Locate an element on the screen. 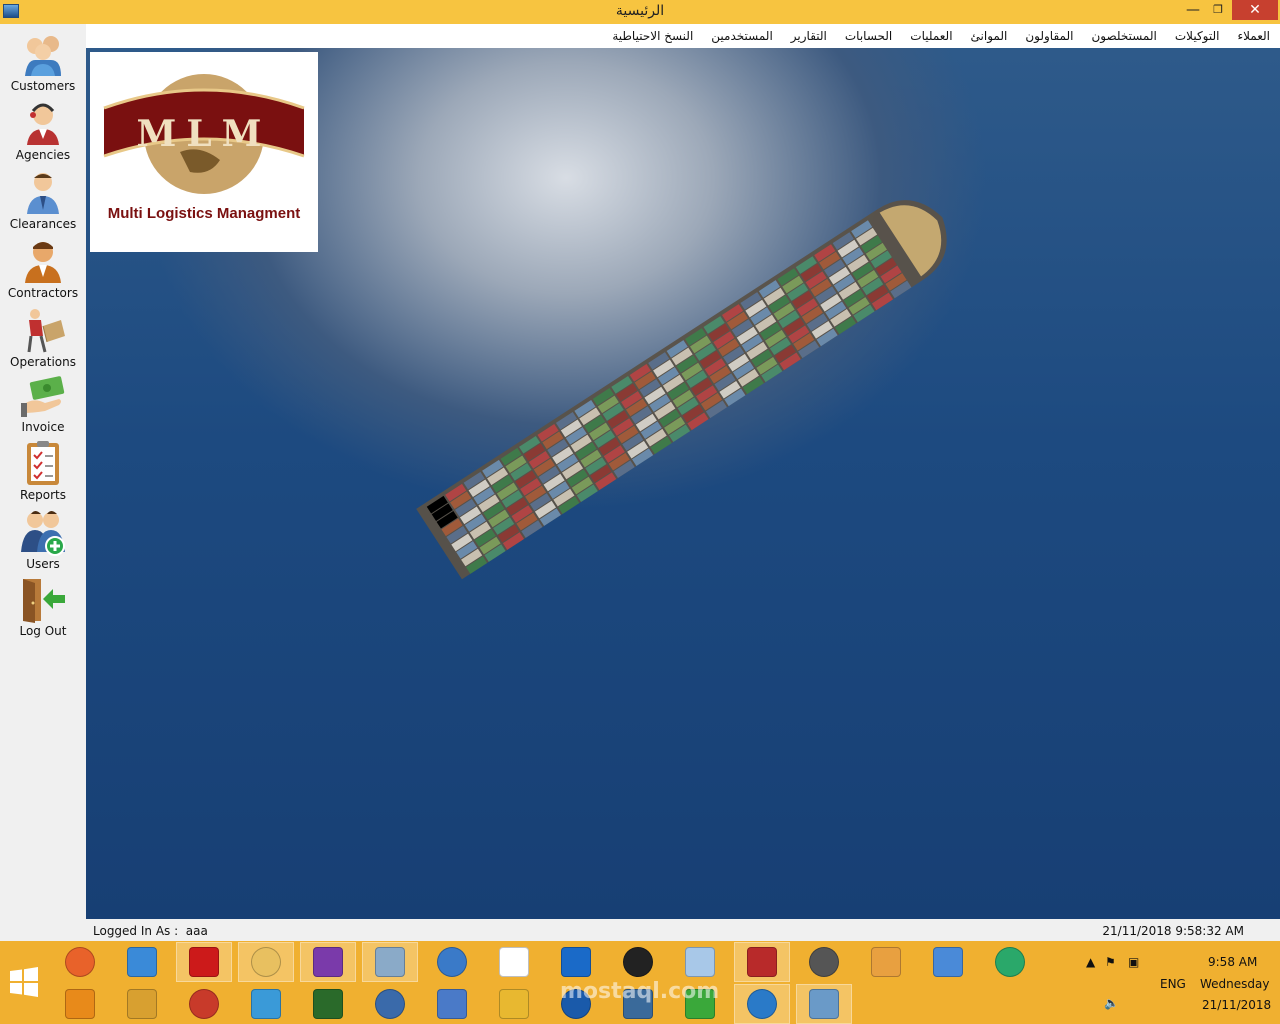  clipboard-icon is located at coordinates (43, 463).